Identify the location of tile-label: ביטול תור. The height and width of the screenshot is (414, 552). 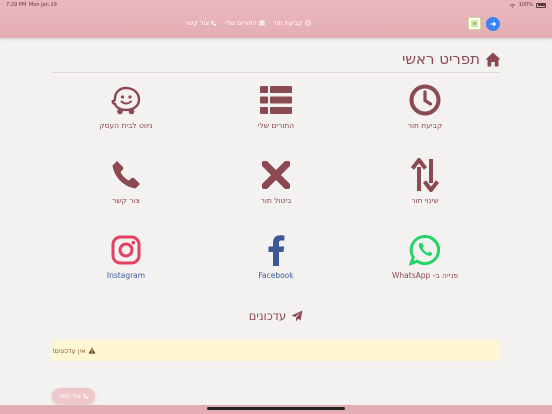
(276, 200).